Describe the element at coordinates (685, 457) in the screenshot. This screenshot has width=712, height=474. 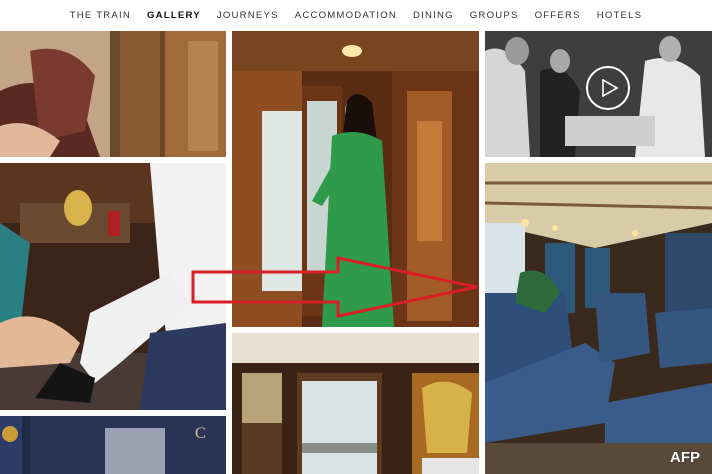
I see `afp-watermark: AFP` at that location.